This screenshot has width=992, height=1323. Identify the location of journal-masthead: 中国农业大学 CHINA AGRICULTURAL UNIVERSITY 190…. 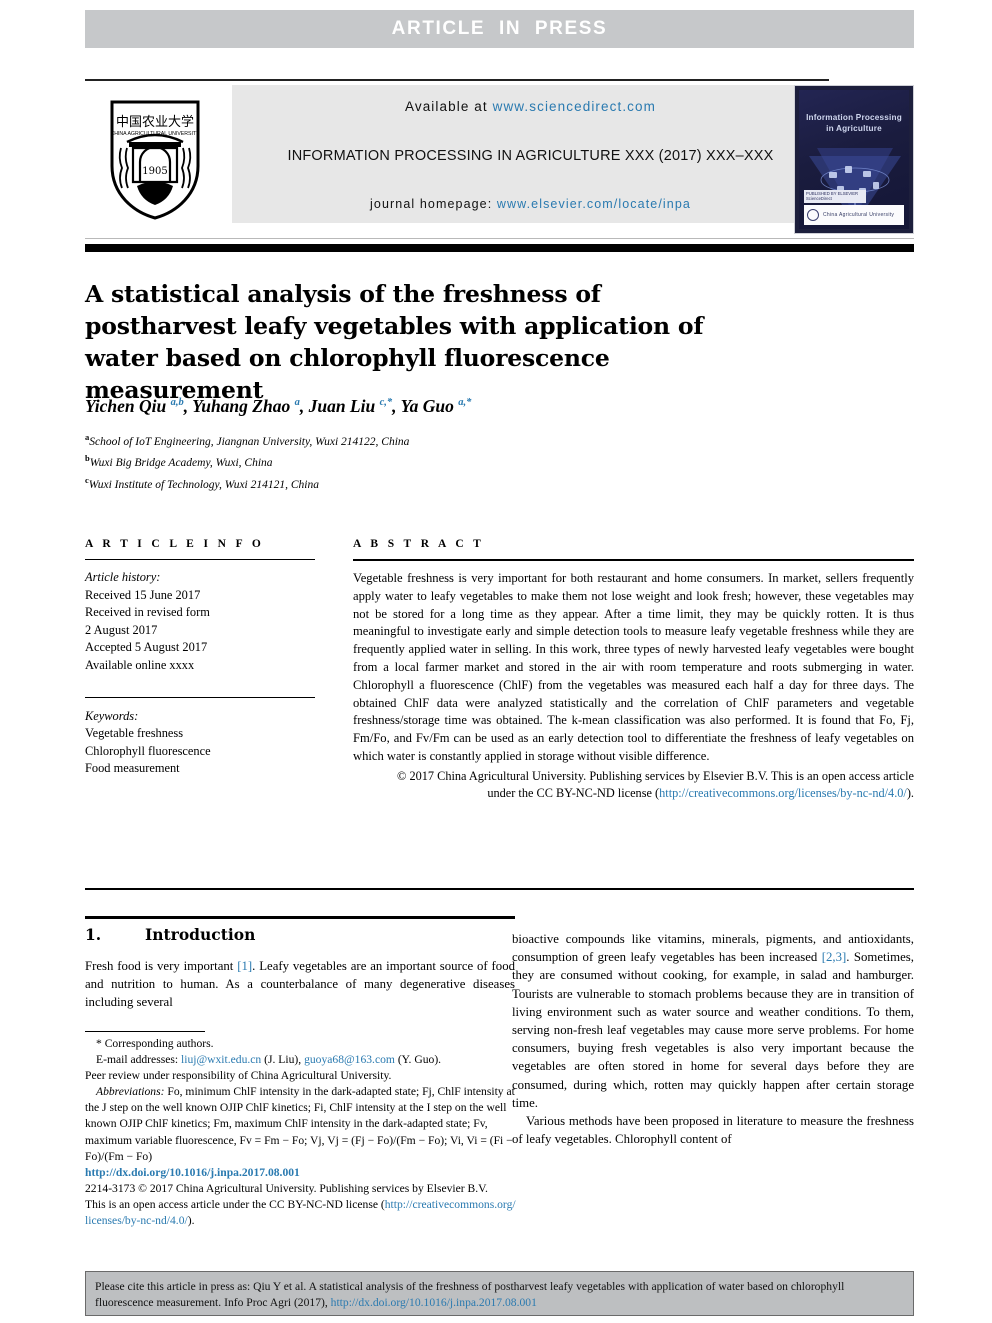
(499, 158).